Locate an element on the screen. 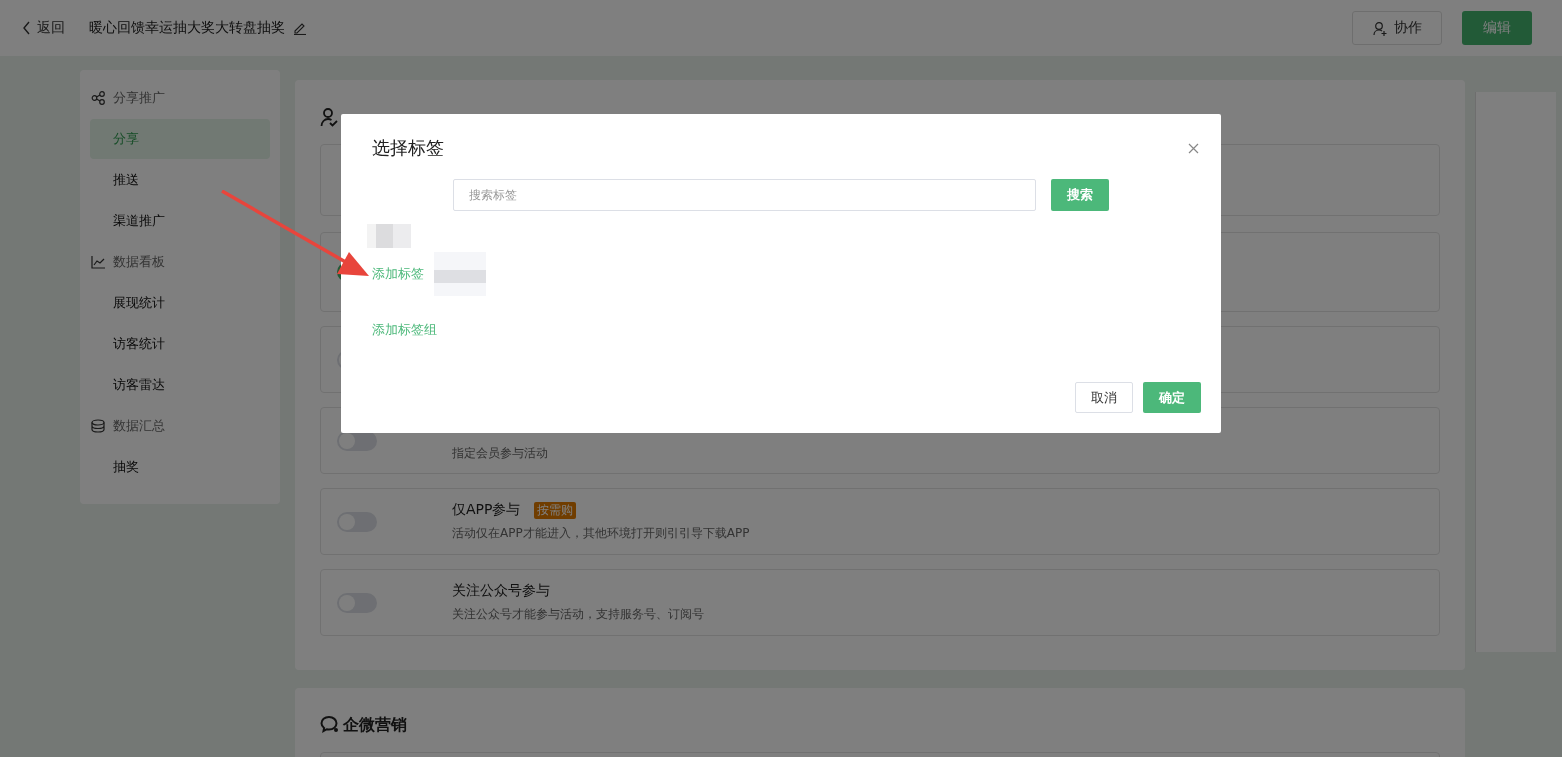 This screenshot has height=757, width=1562. option-description: 指定会员参与活动 is located at coordinates (500, 453).